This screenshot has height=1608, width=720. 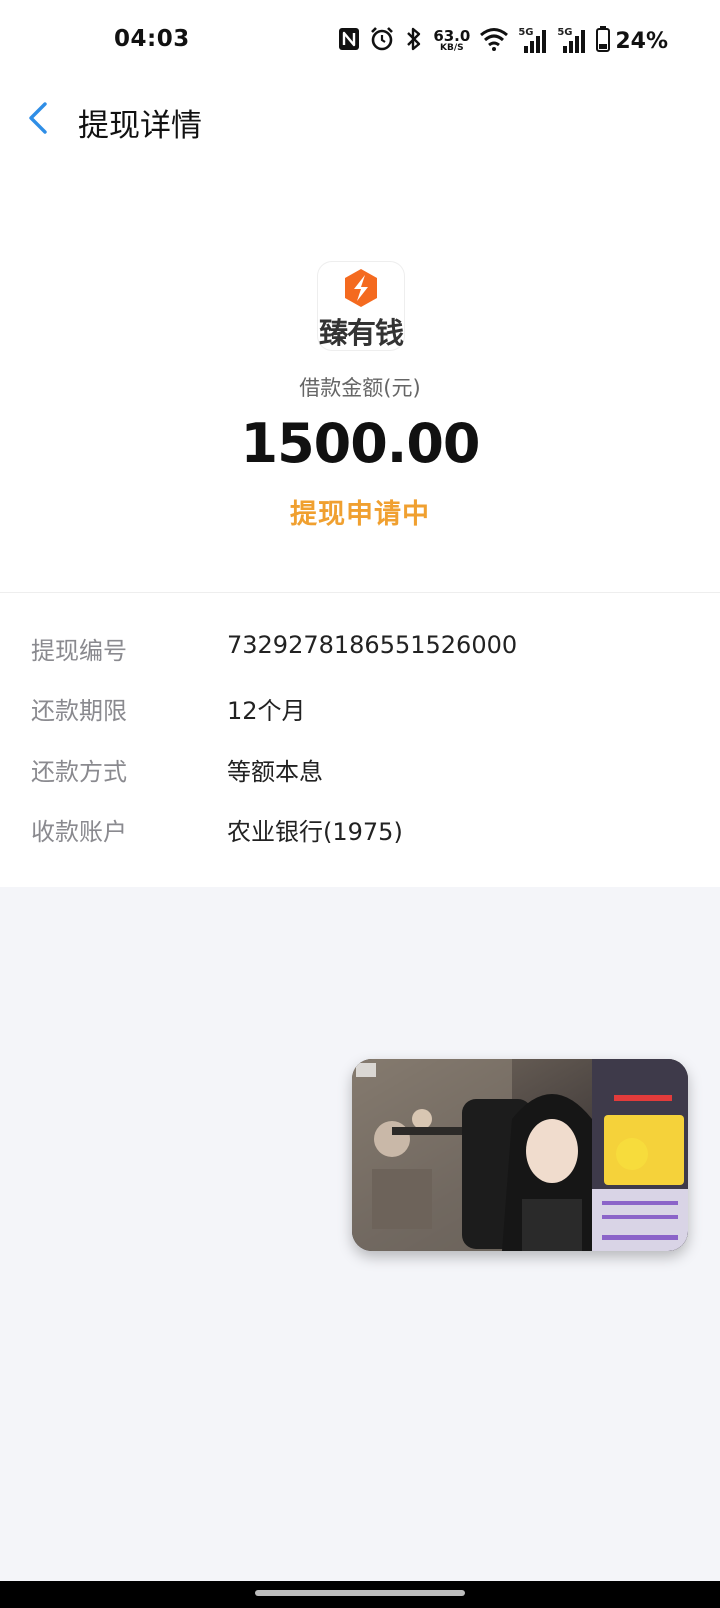 What do you see at coordinates (494, 41) in the screenshot?
I see `wifi-icon` at bounding box center [494, 41].